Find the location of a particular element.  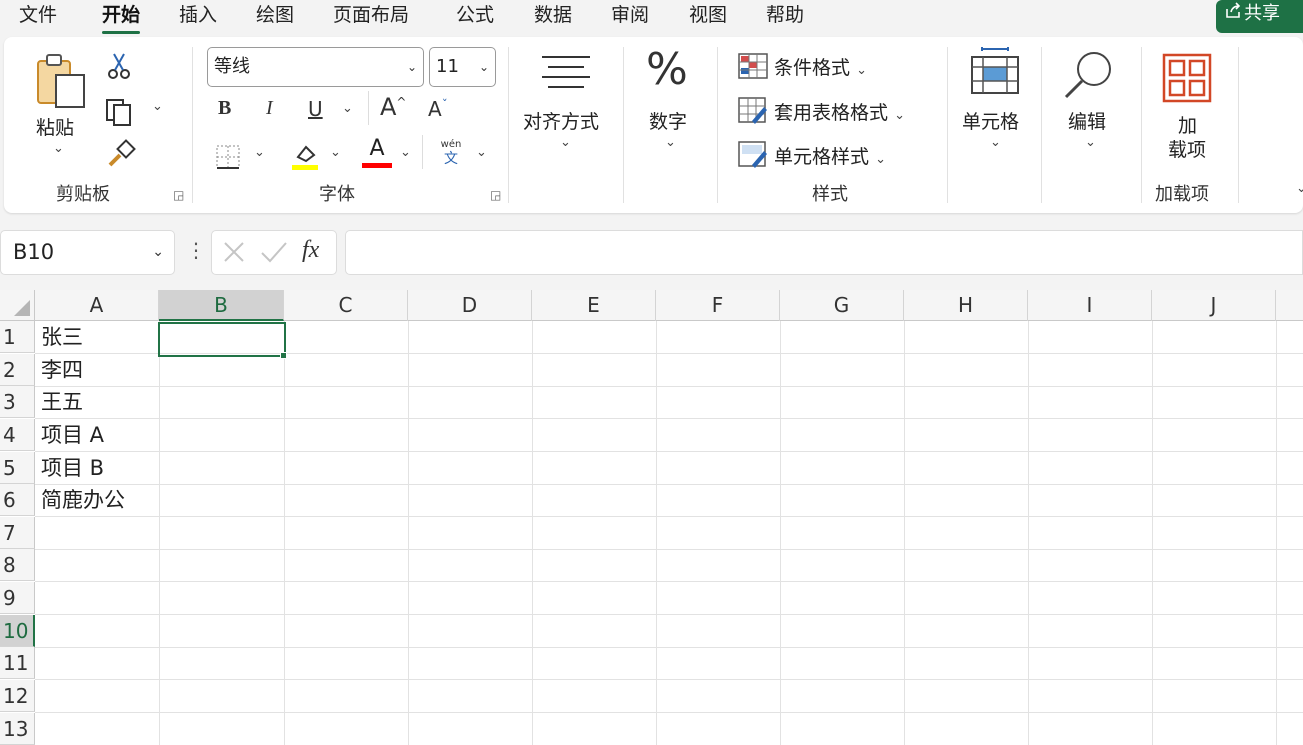

italic-button: I is located at coordinates (269, 108).